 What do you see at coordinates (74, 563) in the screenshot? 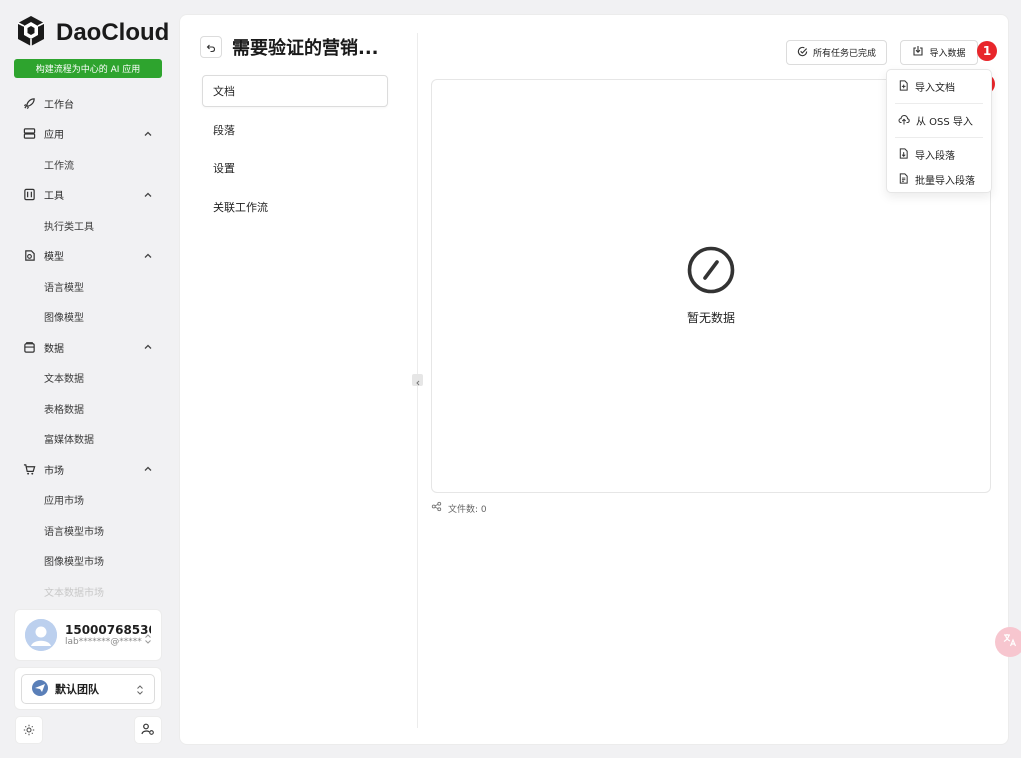
I see `sidebar-item-label: 图像模型市场` at bounding box center [74, 563].